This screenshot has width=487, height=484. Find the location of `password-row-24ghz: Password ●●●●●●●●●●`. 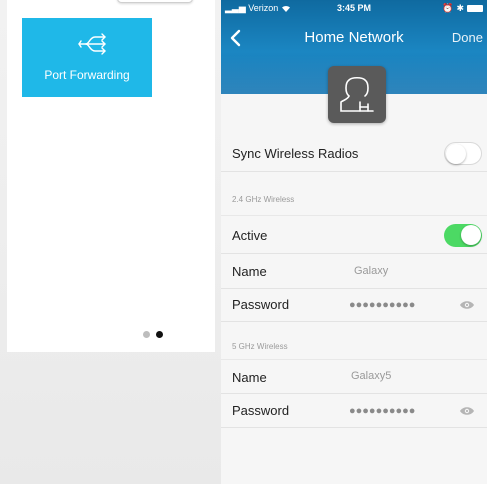

password-row-24ghz: Password ●●●●●●●●●● is located at coordinates (354, 305).